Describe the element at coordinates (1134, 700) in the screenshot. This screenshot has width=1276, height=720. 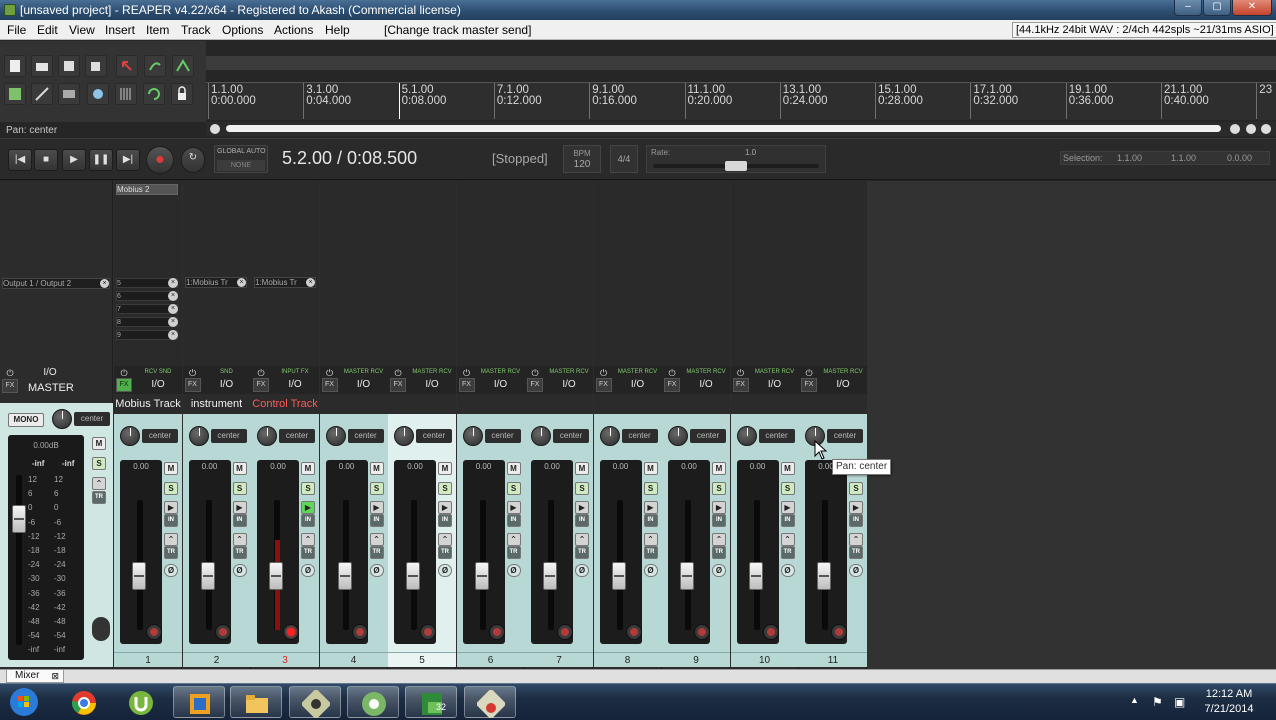
I see `tray-expand-icon: ▲` at that location.